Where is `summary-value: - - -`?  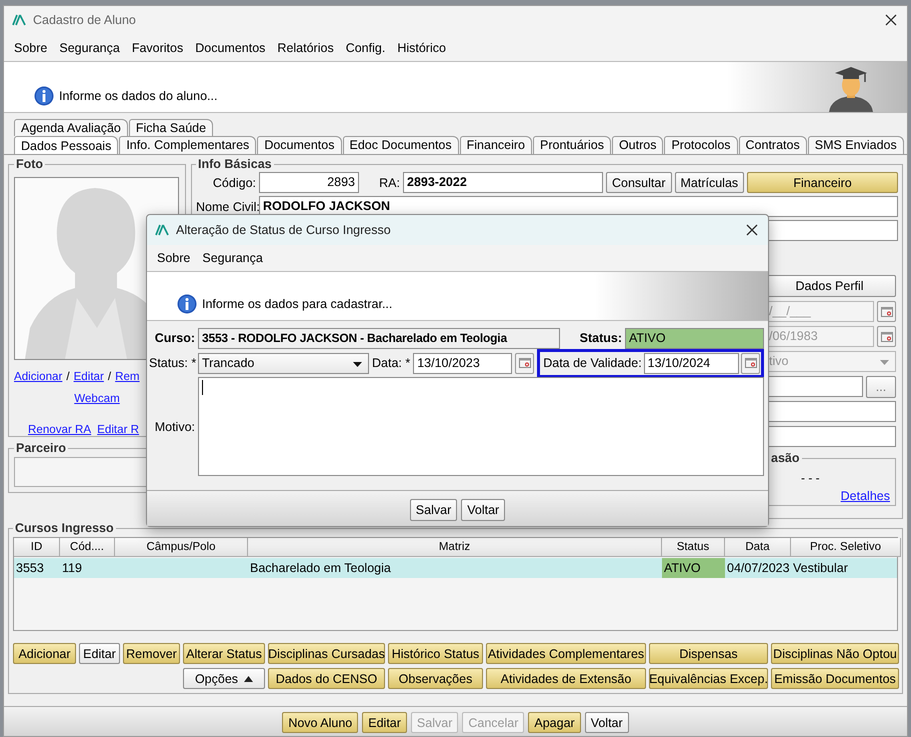
summary-value: - - - is located at coordinates (810, 478).